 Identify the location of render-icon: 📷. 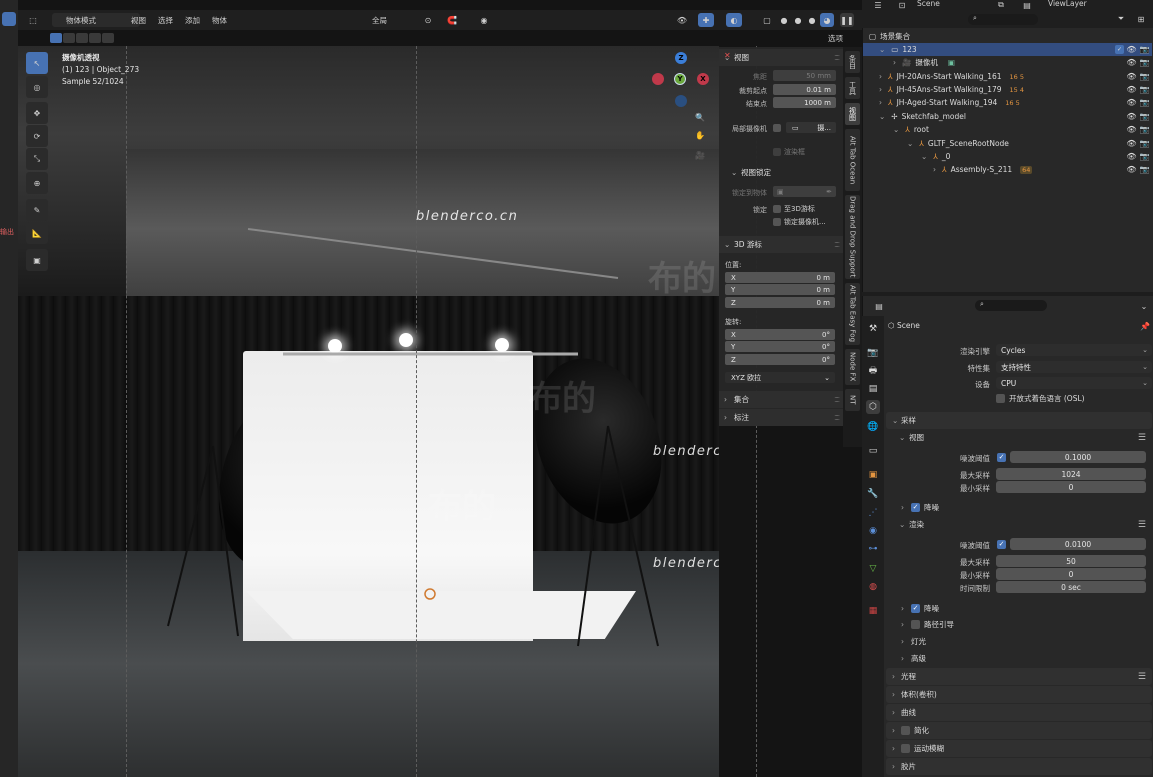
(873, 353).